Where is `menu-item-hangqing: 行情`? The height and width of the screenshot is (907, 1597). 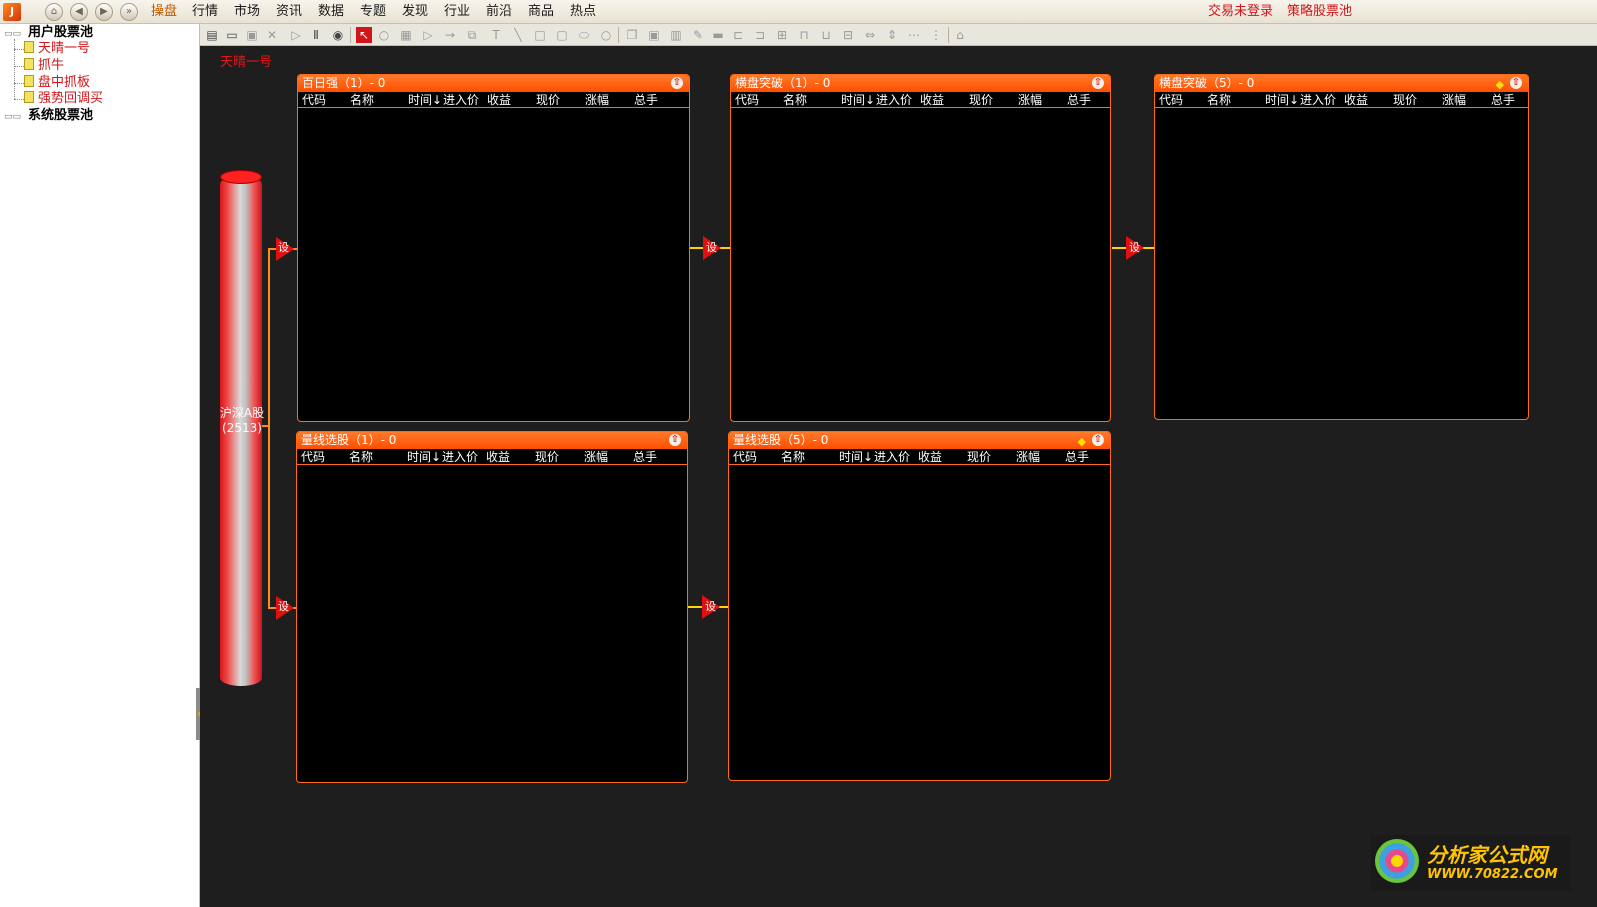 menu-item-hangqing: 行情 is located at coordinates (205, 12).